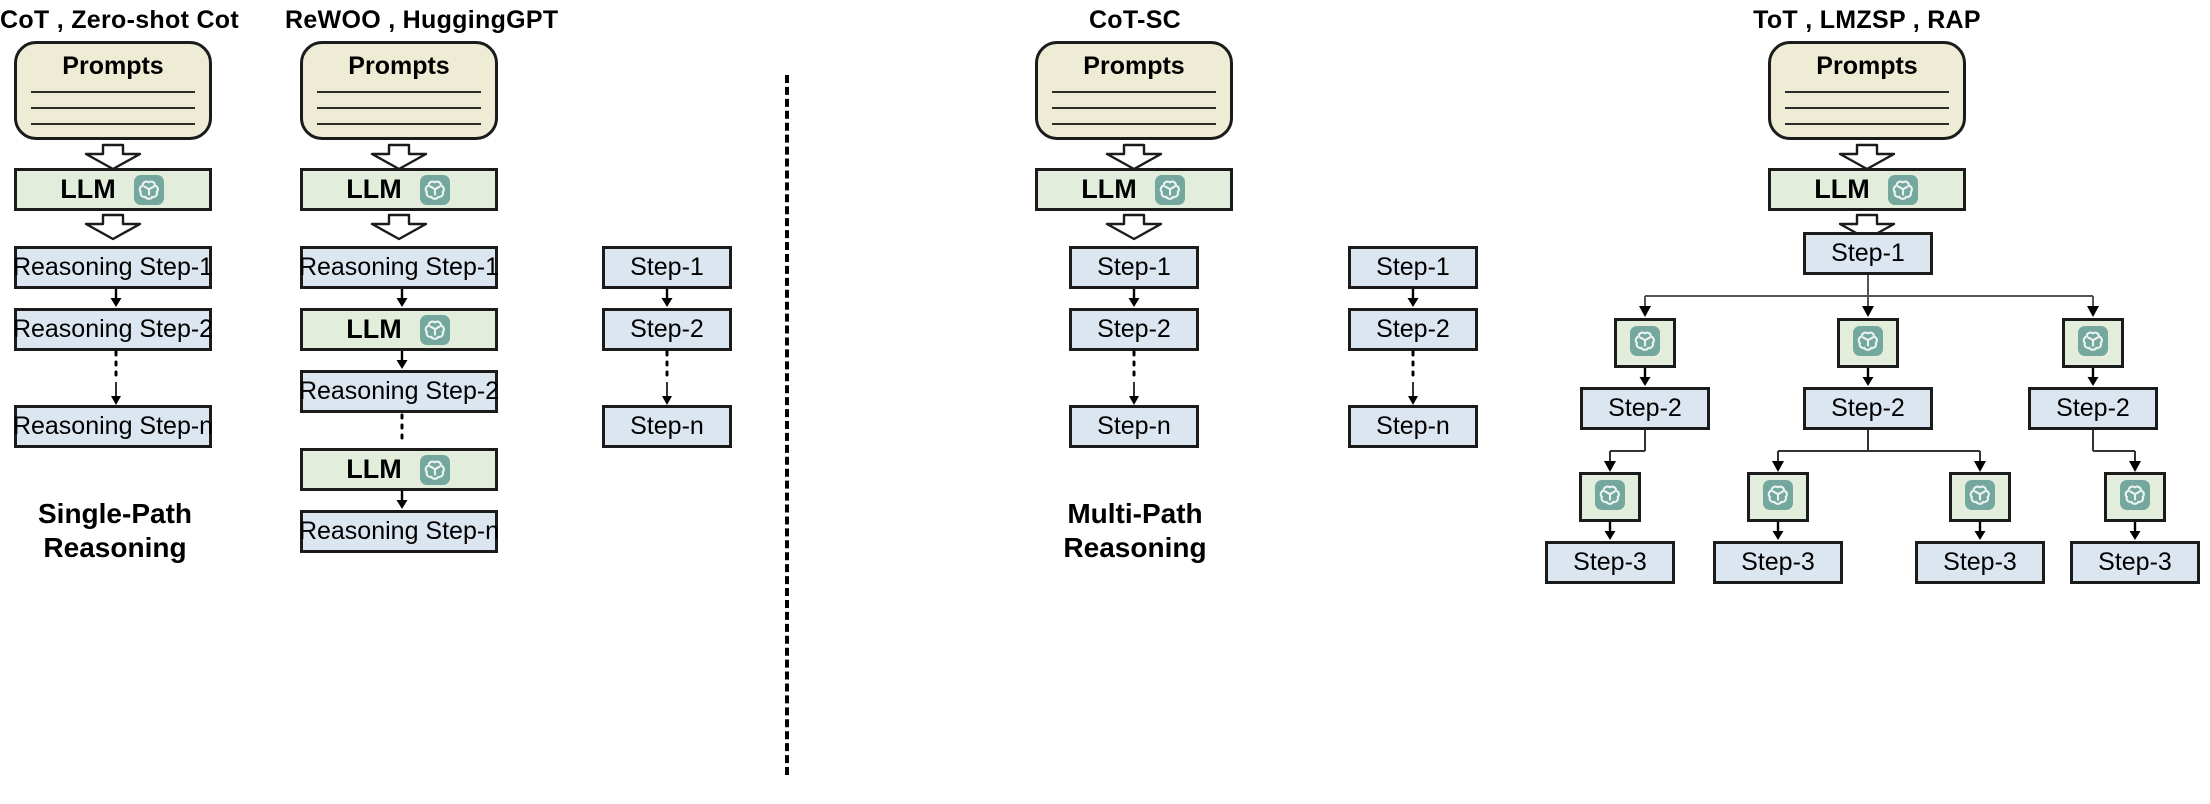 This screenshot has height=804, width=2210. I want to click on llm-box-rewoo: LLM, so click(399, 189).